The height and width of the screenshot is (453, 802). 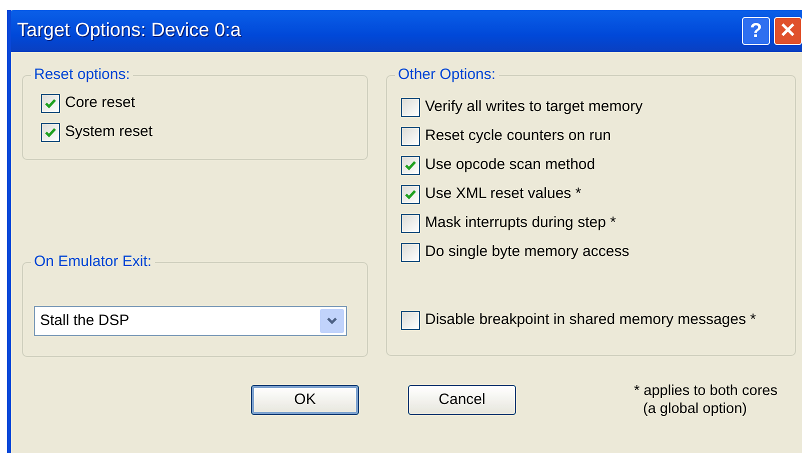 What do you see at coordinates (305, 400) in the screenshot?
I see `ok-button: OK` at bounding box center [305, 400].